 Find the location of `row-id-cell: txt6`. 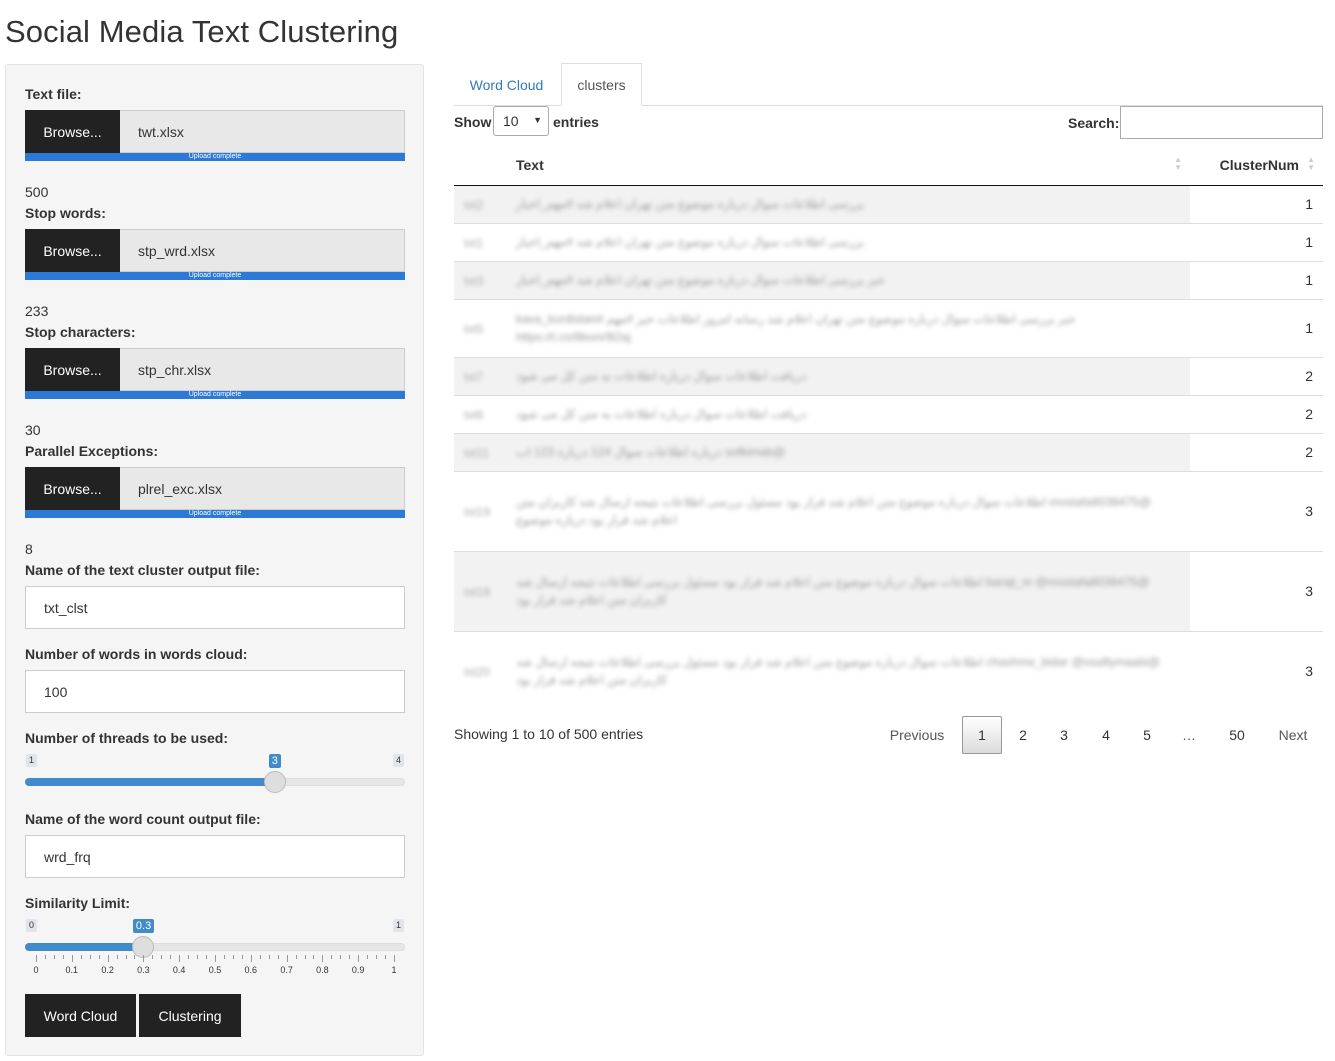

row-id-cell: txt6 is located at coordinates (480, 413).